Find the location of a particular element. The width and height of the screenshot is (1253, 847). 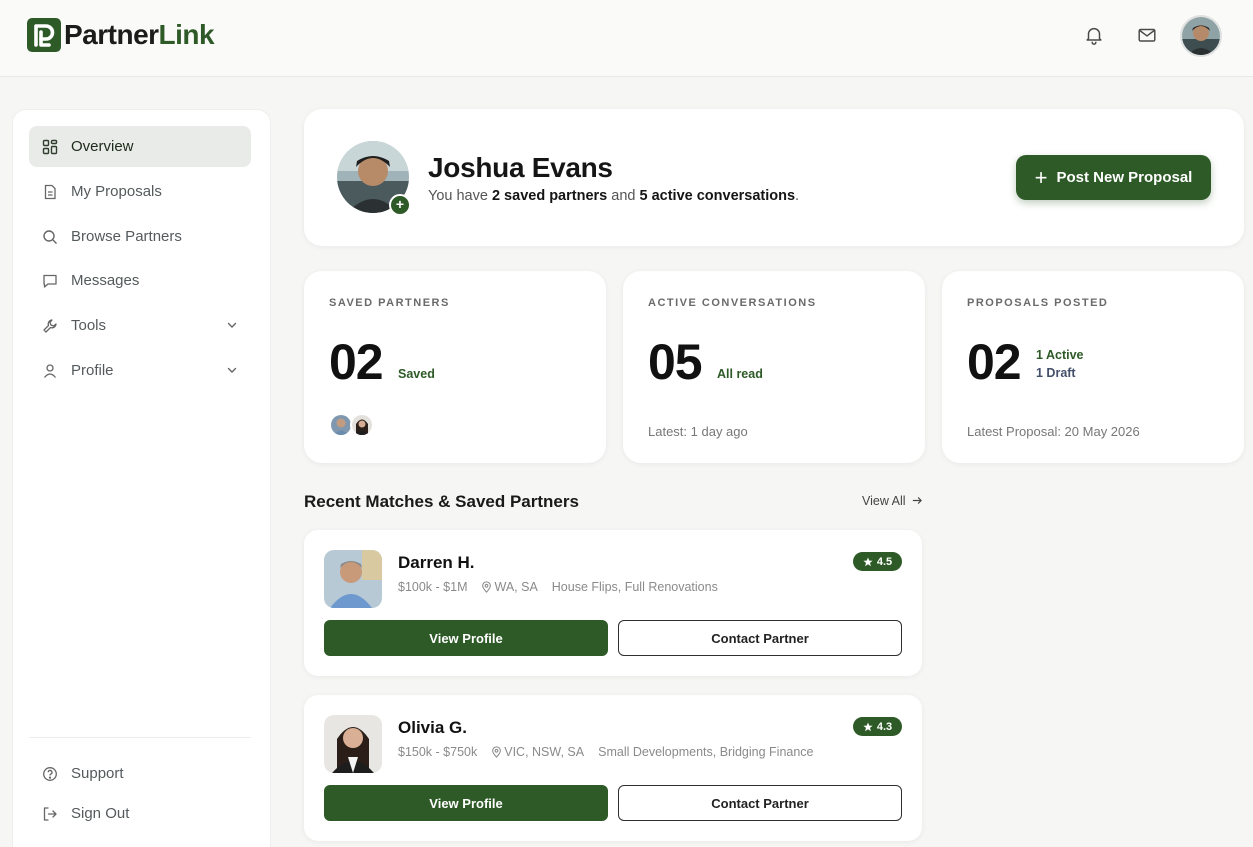

post-new-proposal-button: + Post New Proposal is located at coordinates (1113, 177).